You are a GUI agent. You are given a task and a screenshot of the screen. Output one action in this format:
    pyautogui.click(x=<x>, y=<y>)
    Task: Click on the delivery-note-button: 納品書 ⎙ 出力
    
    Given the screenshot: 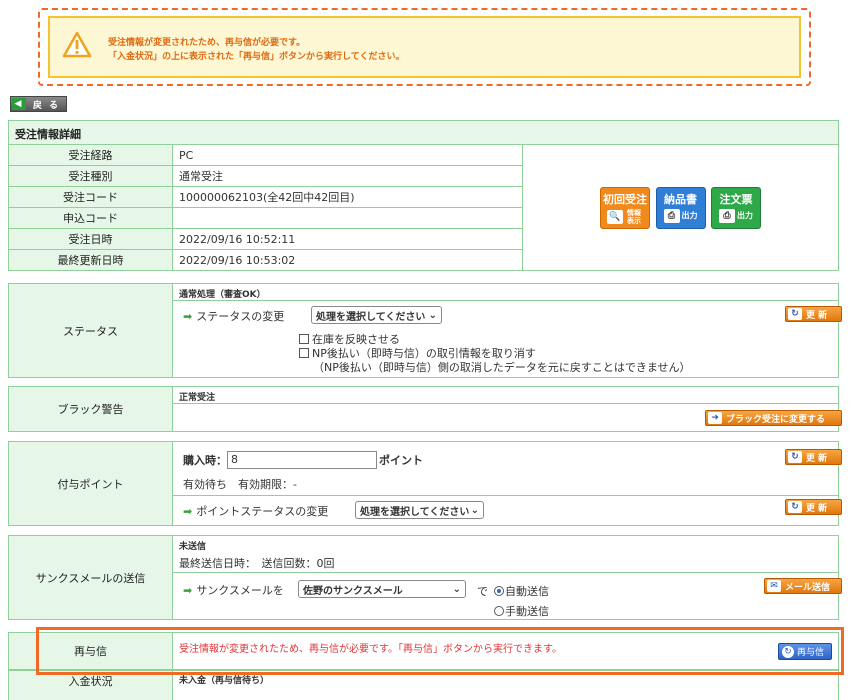 What is the action you would take?
    pyautogui.click(x=680, y=207)
    